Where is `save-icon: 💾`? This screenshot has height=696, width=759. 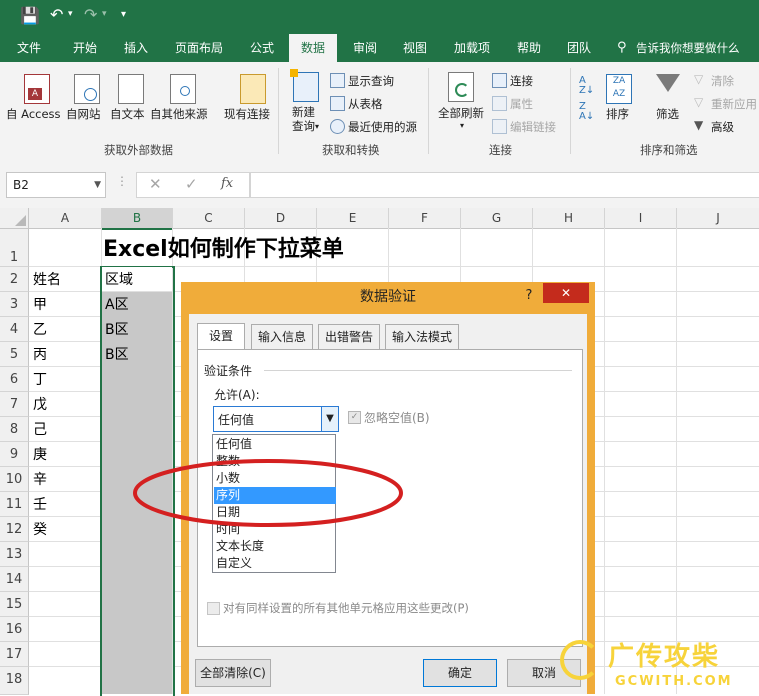
save-icon: 💾 is located at coordinates (30, 15).